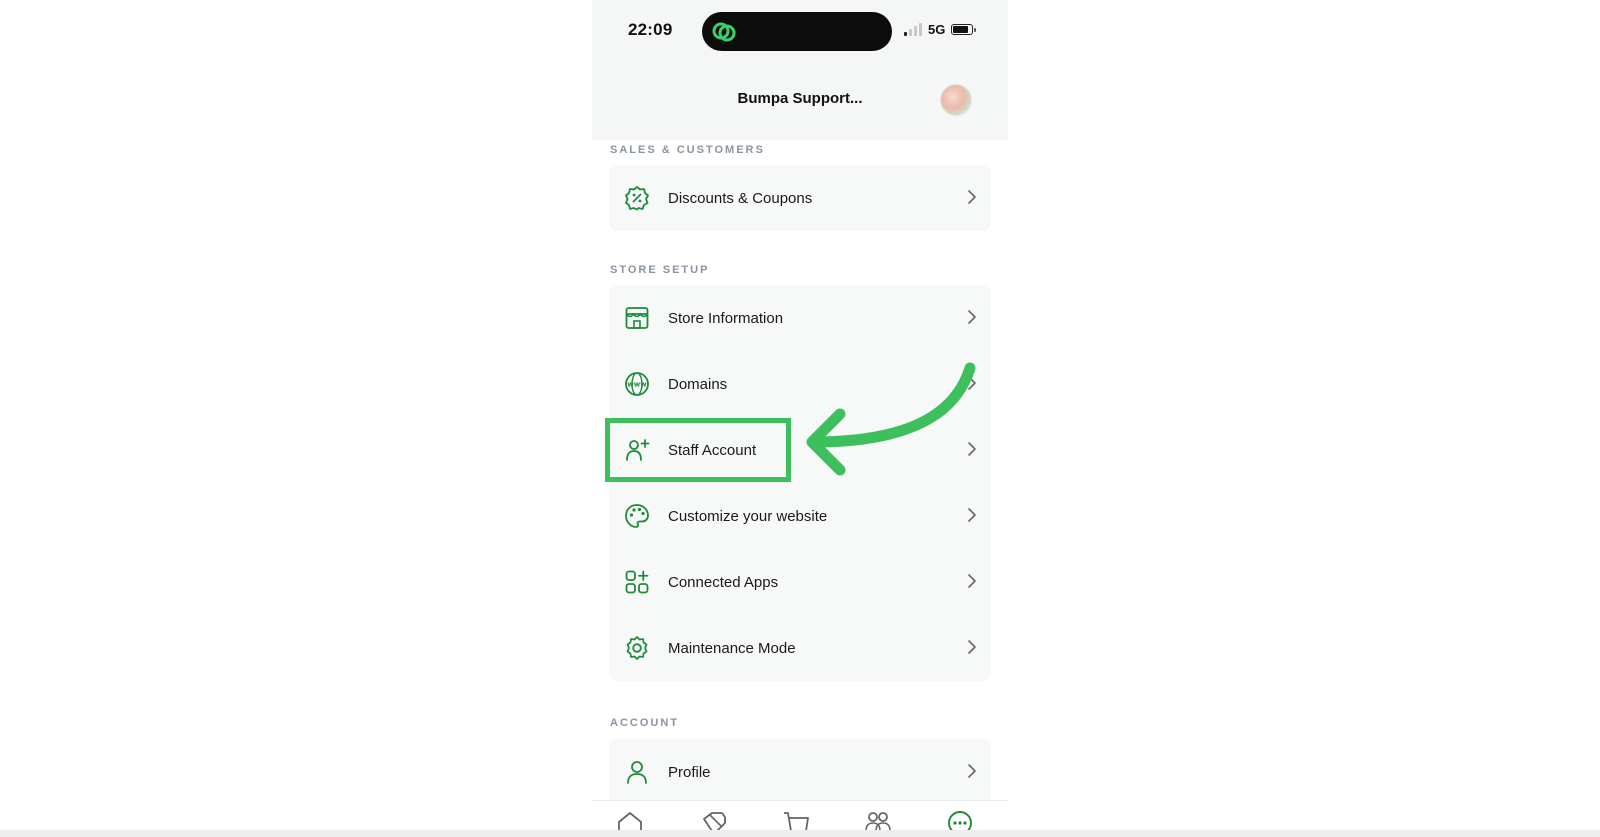 The width and height of the screenshot is (1600, 837). I want to click on section-label-store-setup: STORE SETUP, so click(660, 270).